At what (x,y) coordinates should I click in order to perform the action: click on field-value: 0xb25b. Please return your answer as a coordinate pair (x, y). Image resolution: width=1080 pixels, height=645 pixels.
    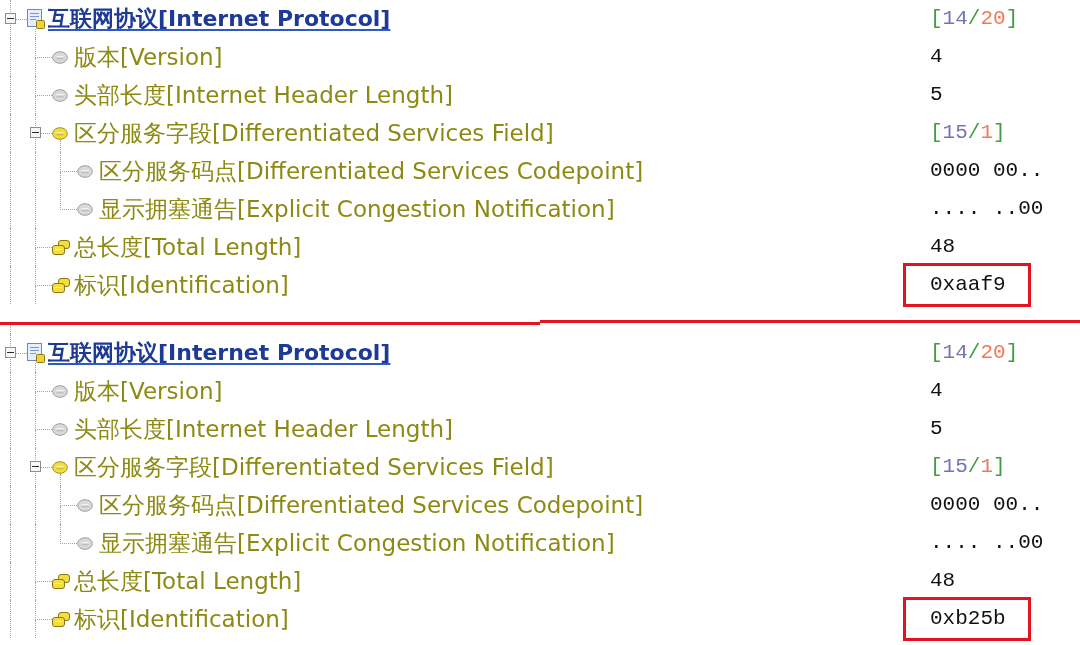
    Looking at the image, I should click on (968, 619).